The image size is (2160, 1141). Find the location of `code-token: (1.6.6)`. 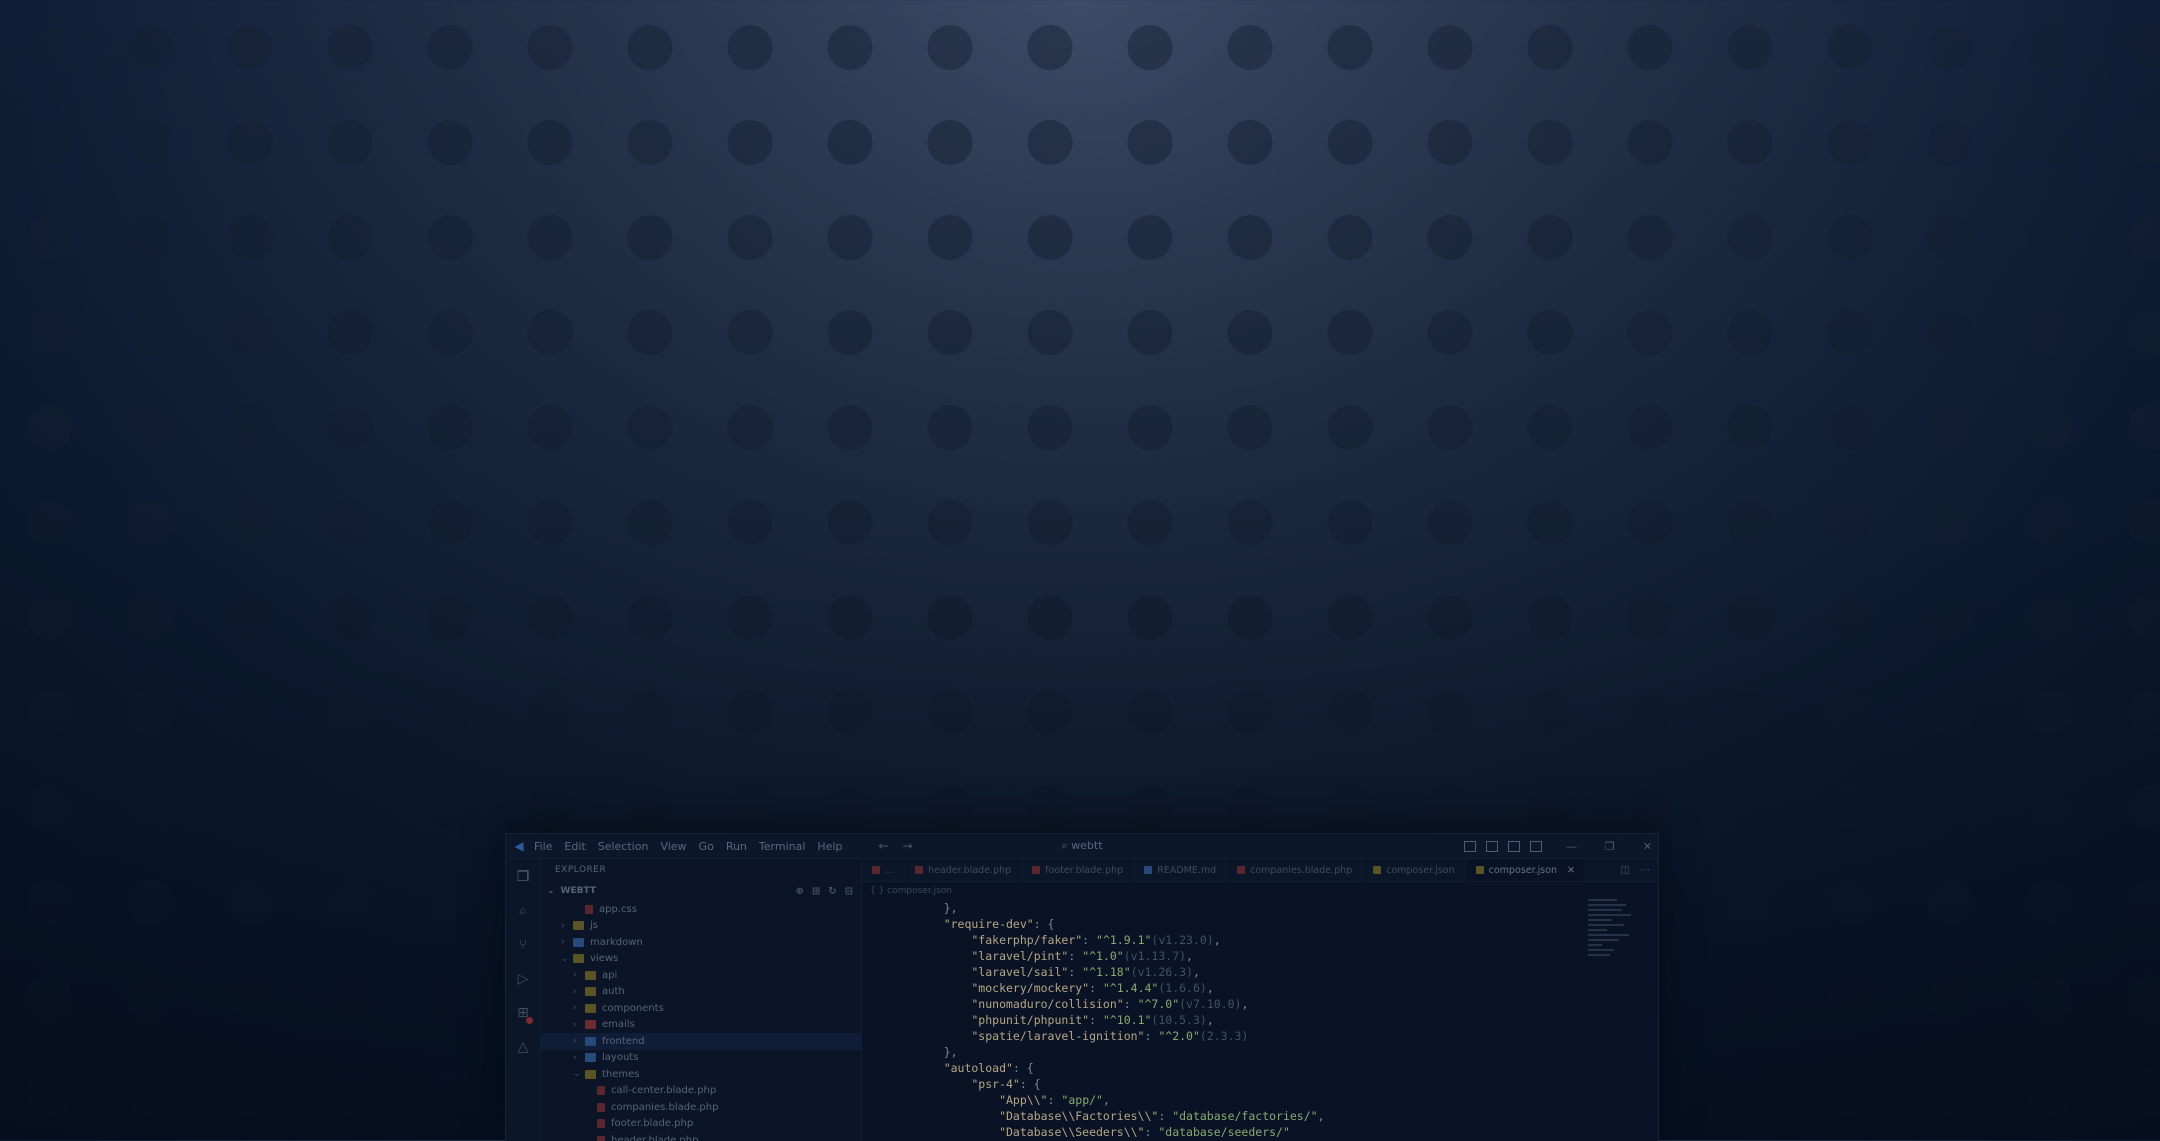

code-token: (1.6.6) is located at coordinates (1182, 988).